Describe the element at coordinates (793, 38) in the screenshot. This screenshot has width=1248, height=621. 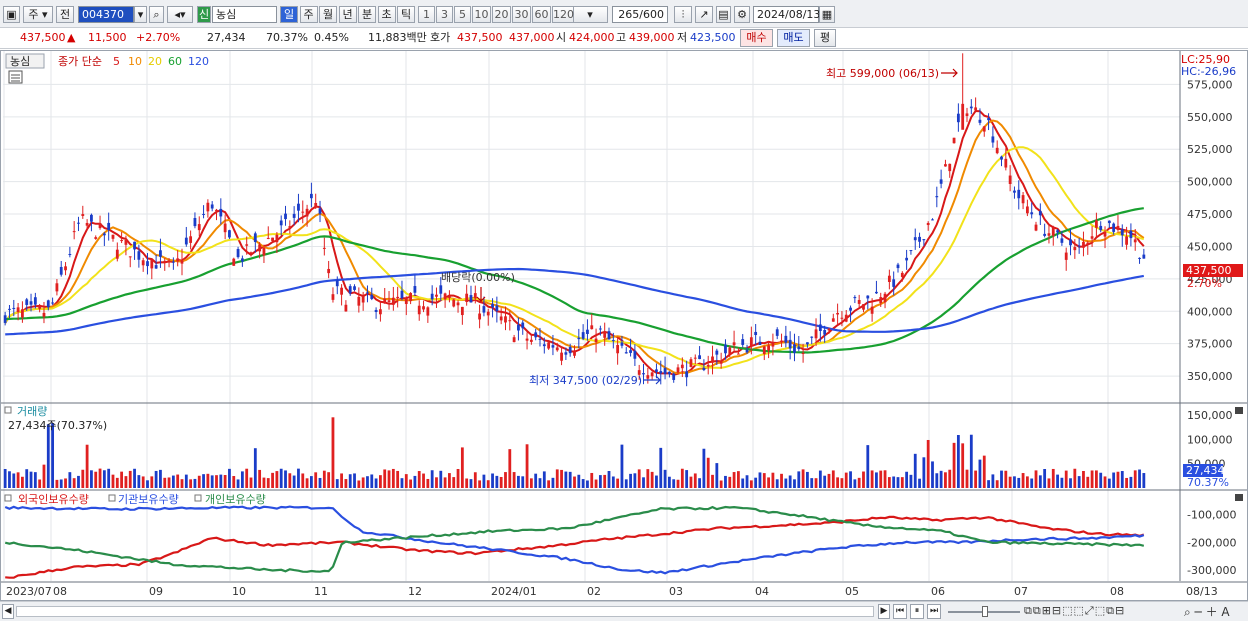
I see `sell-button: 매도` at that location.